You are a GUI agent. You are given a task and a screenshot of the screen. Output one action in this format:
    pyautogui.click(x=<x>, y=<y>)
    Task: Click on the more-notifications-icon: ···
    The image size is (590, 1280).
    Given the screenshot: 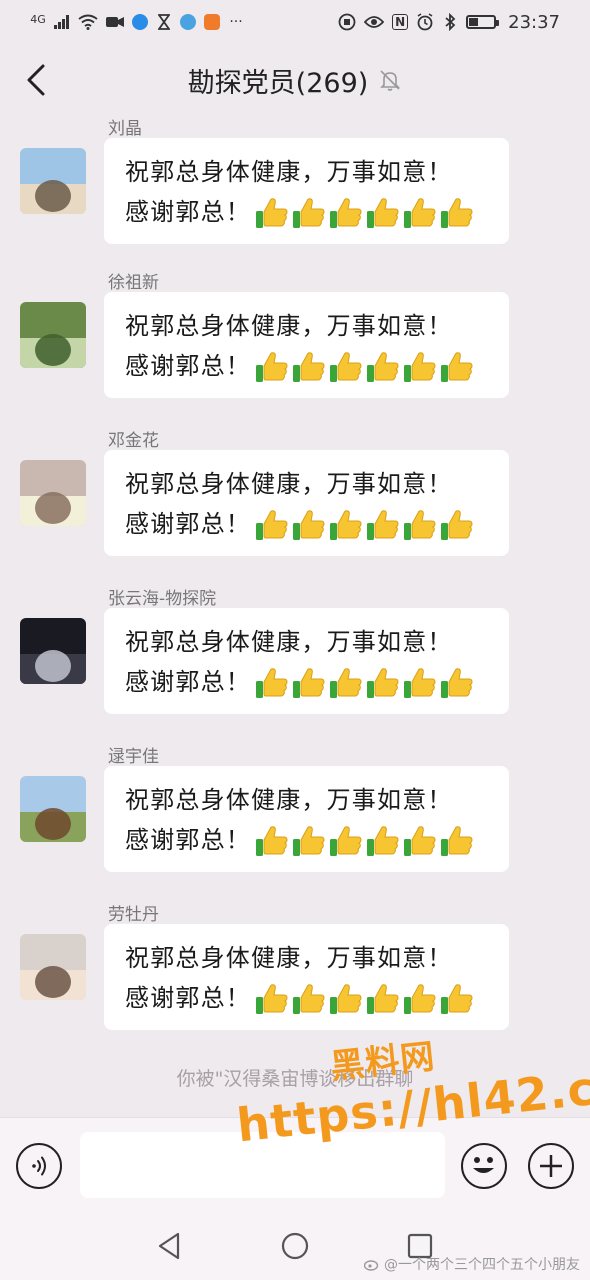 What is the action you would take?
    pyautogui.click(x=236, y=22)
    